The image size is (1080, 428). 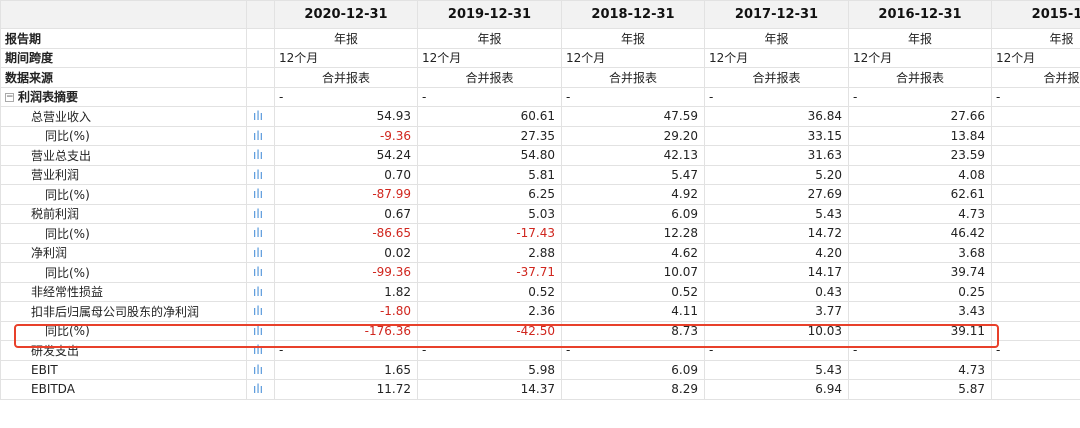 I want to click on row-value-cell: -1.80, so click(x=346, y=311).